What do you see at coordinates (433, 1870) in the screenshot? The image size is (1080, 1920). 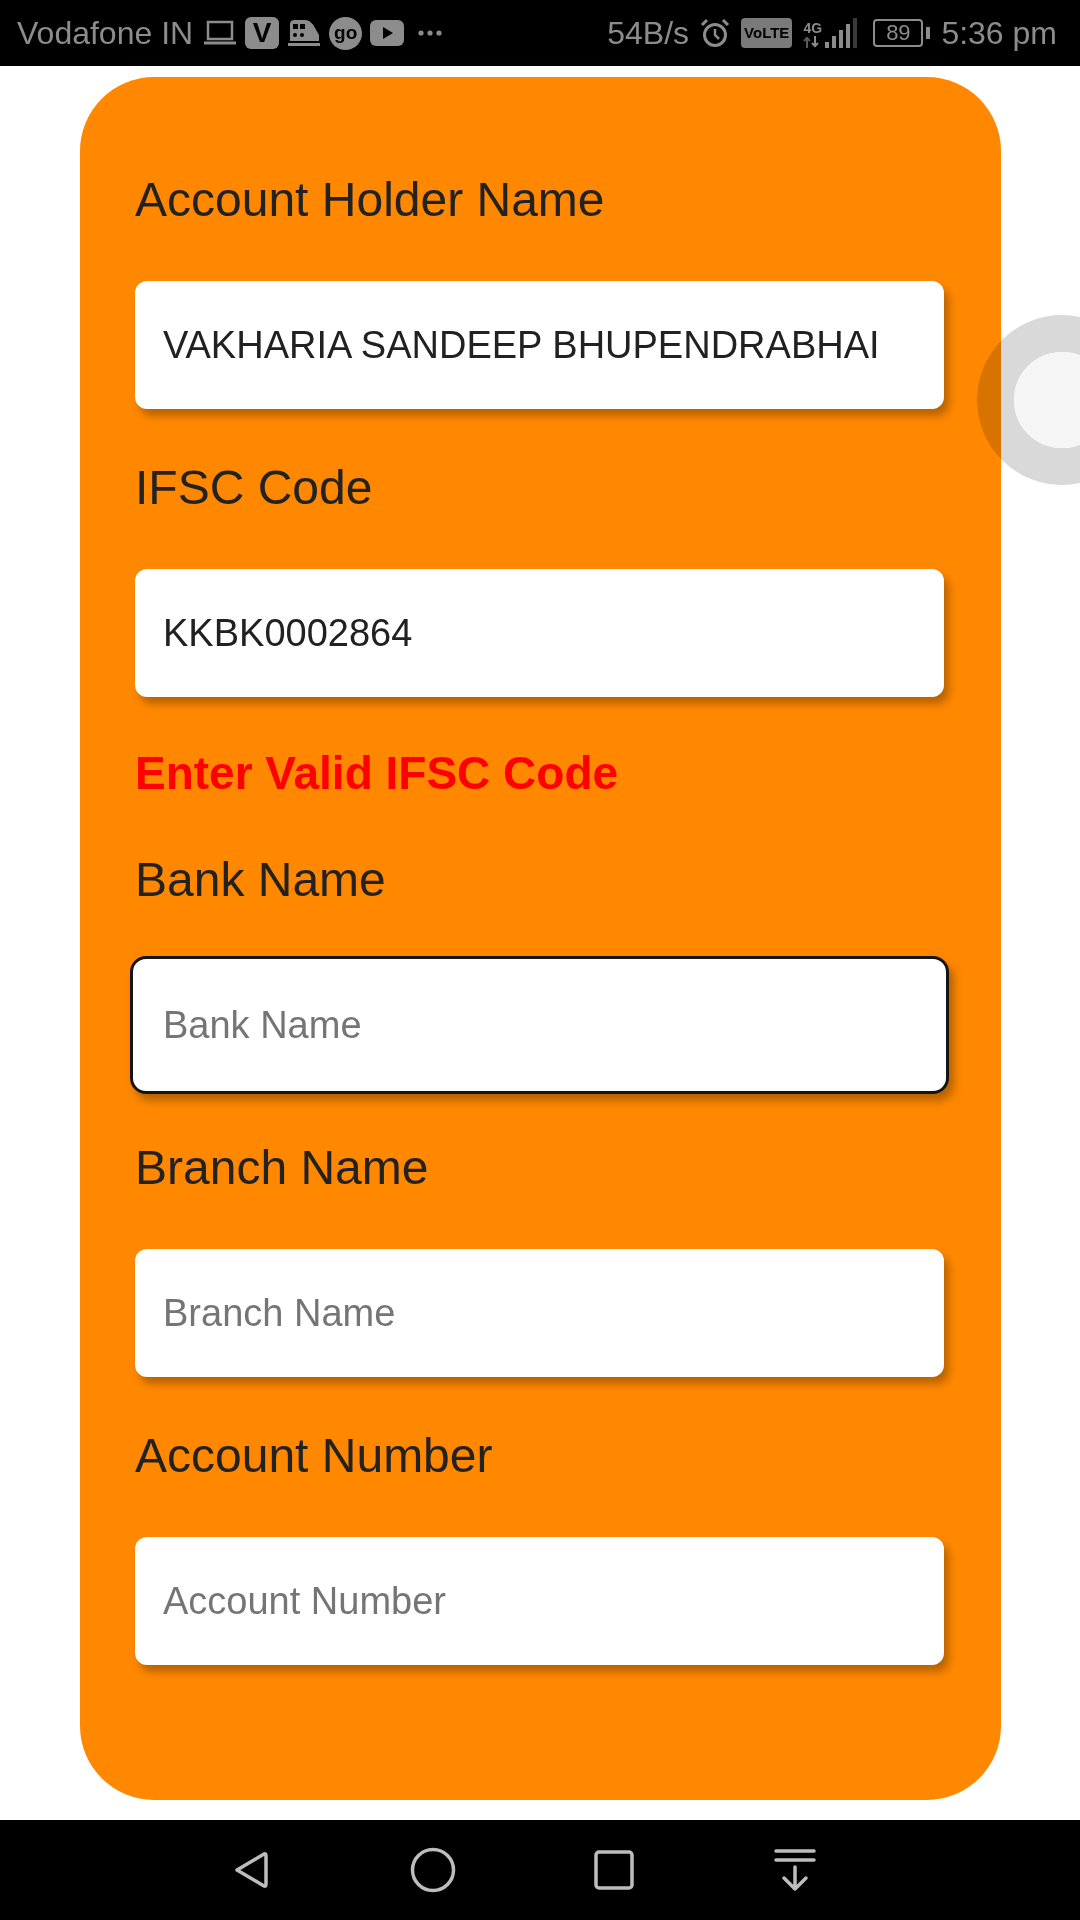 I see `home-icon` at bounding box center [433, 1870].